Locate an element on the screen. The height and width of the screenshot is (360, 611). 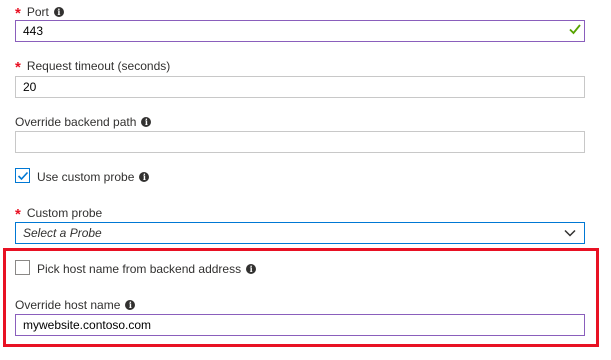
override-host-name-input is located at coordinates (300, 325).